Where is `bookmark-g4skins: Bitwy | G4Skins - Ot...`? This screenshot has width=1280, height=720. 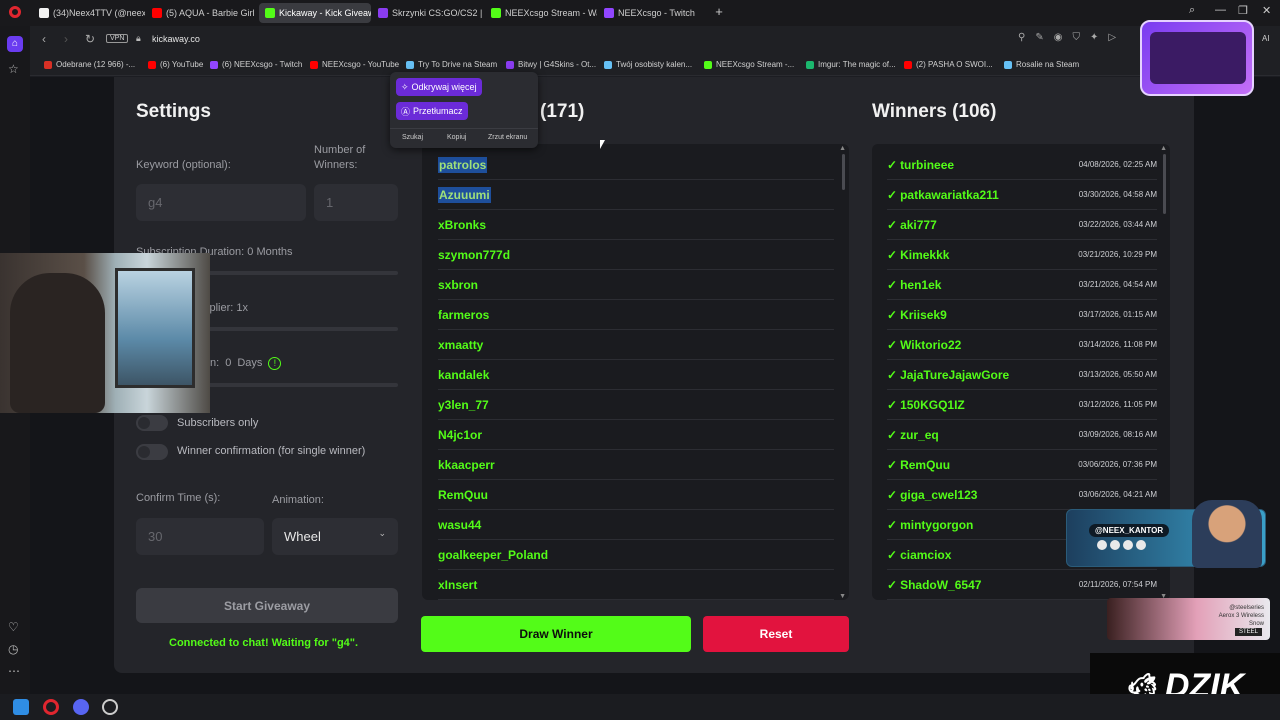 bookmark-g4skins: Bitwy | G4Skins - Ot... is located at coordinates (551, 64).